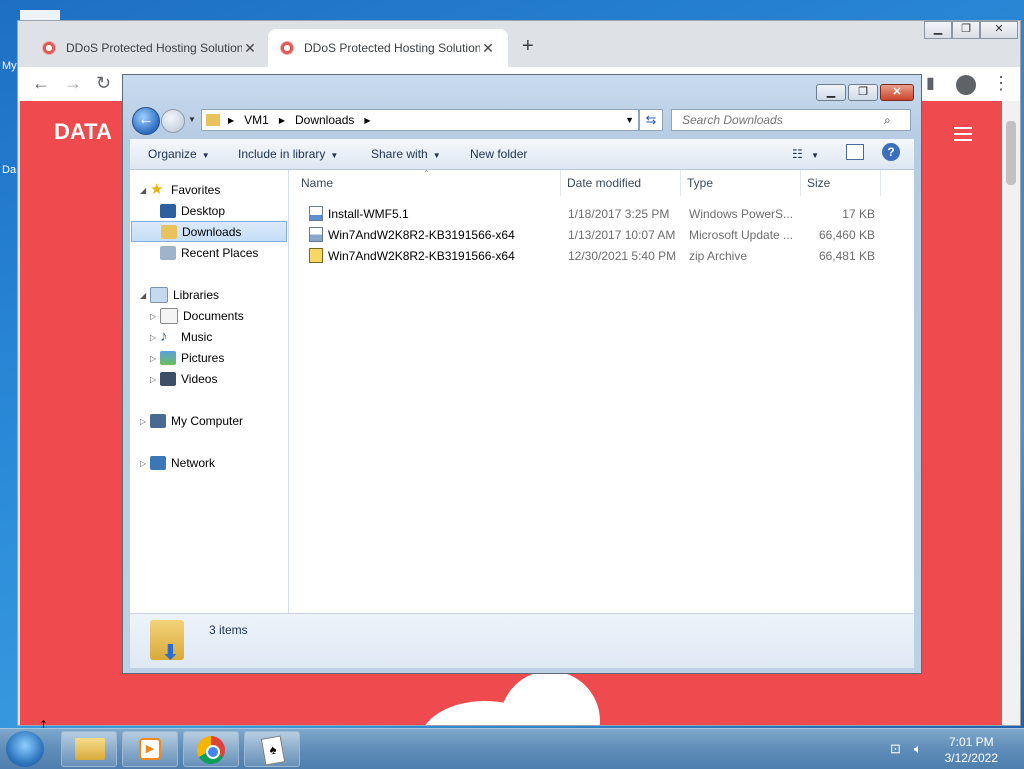 The width and height of the screenshot is (1024, 769). What do you see at coordinates (1011, 413) in the screenshot?
I see `page-scrollbar` at bounding box center [1011, 413].